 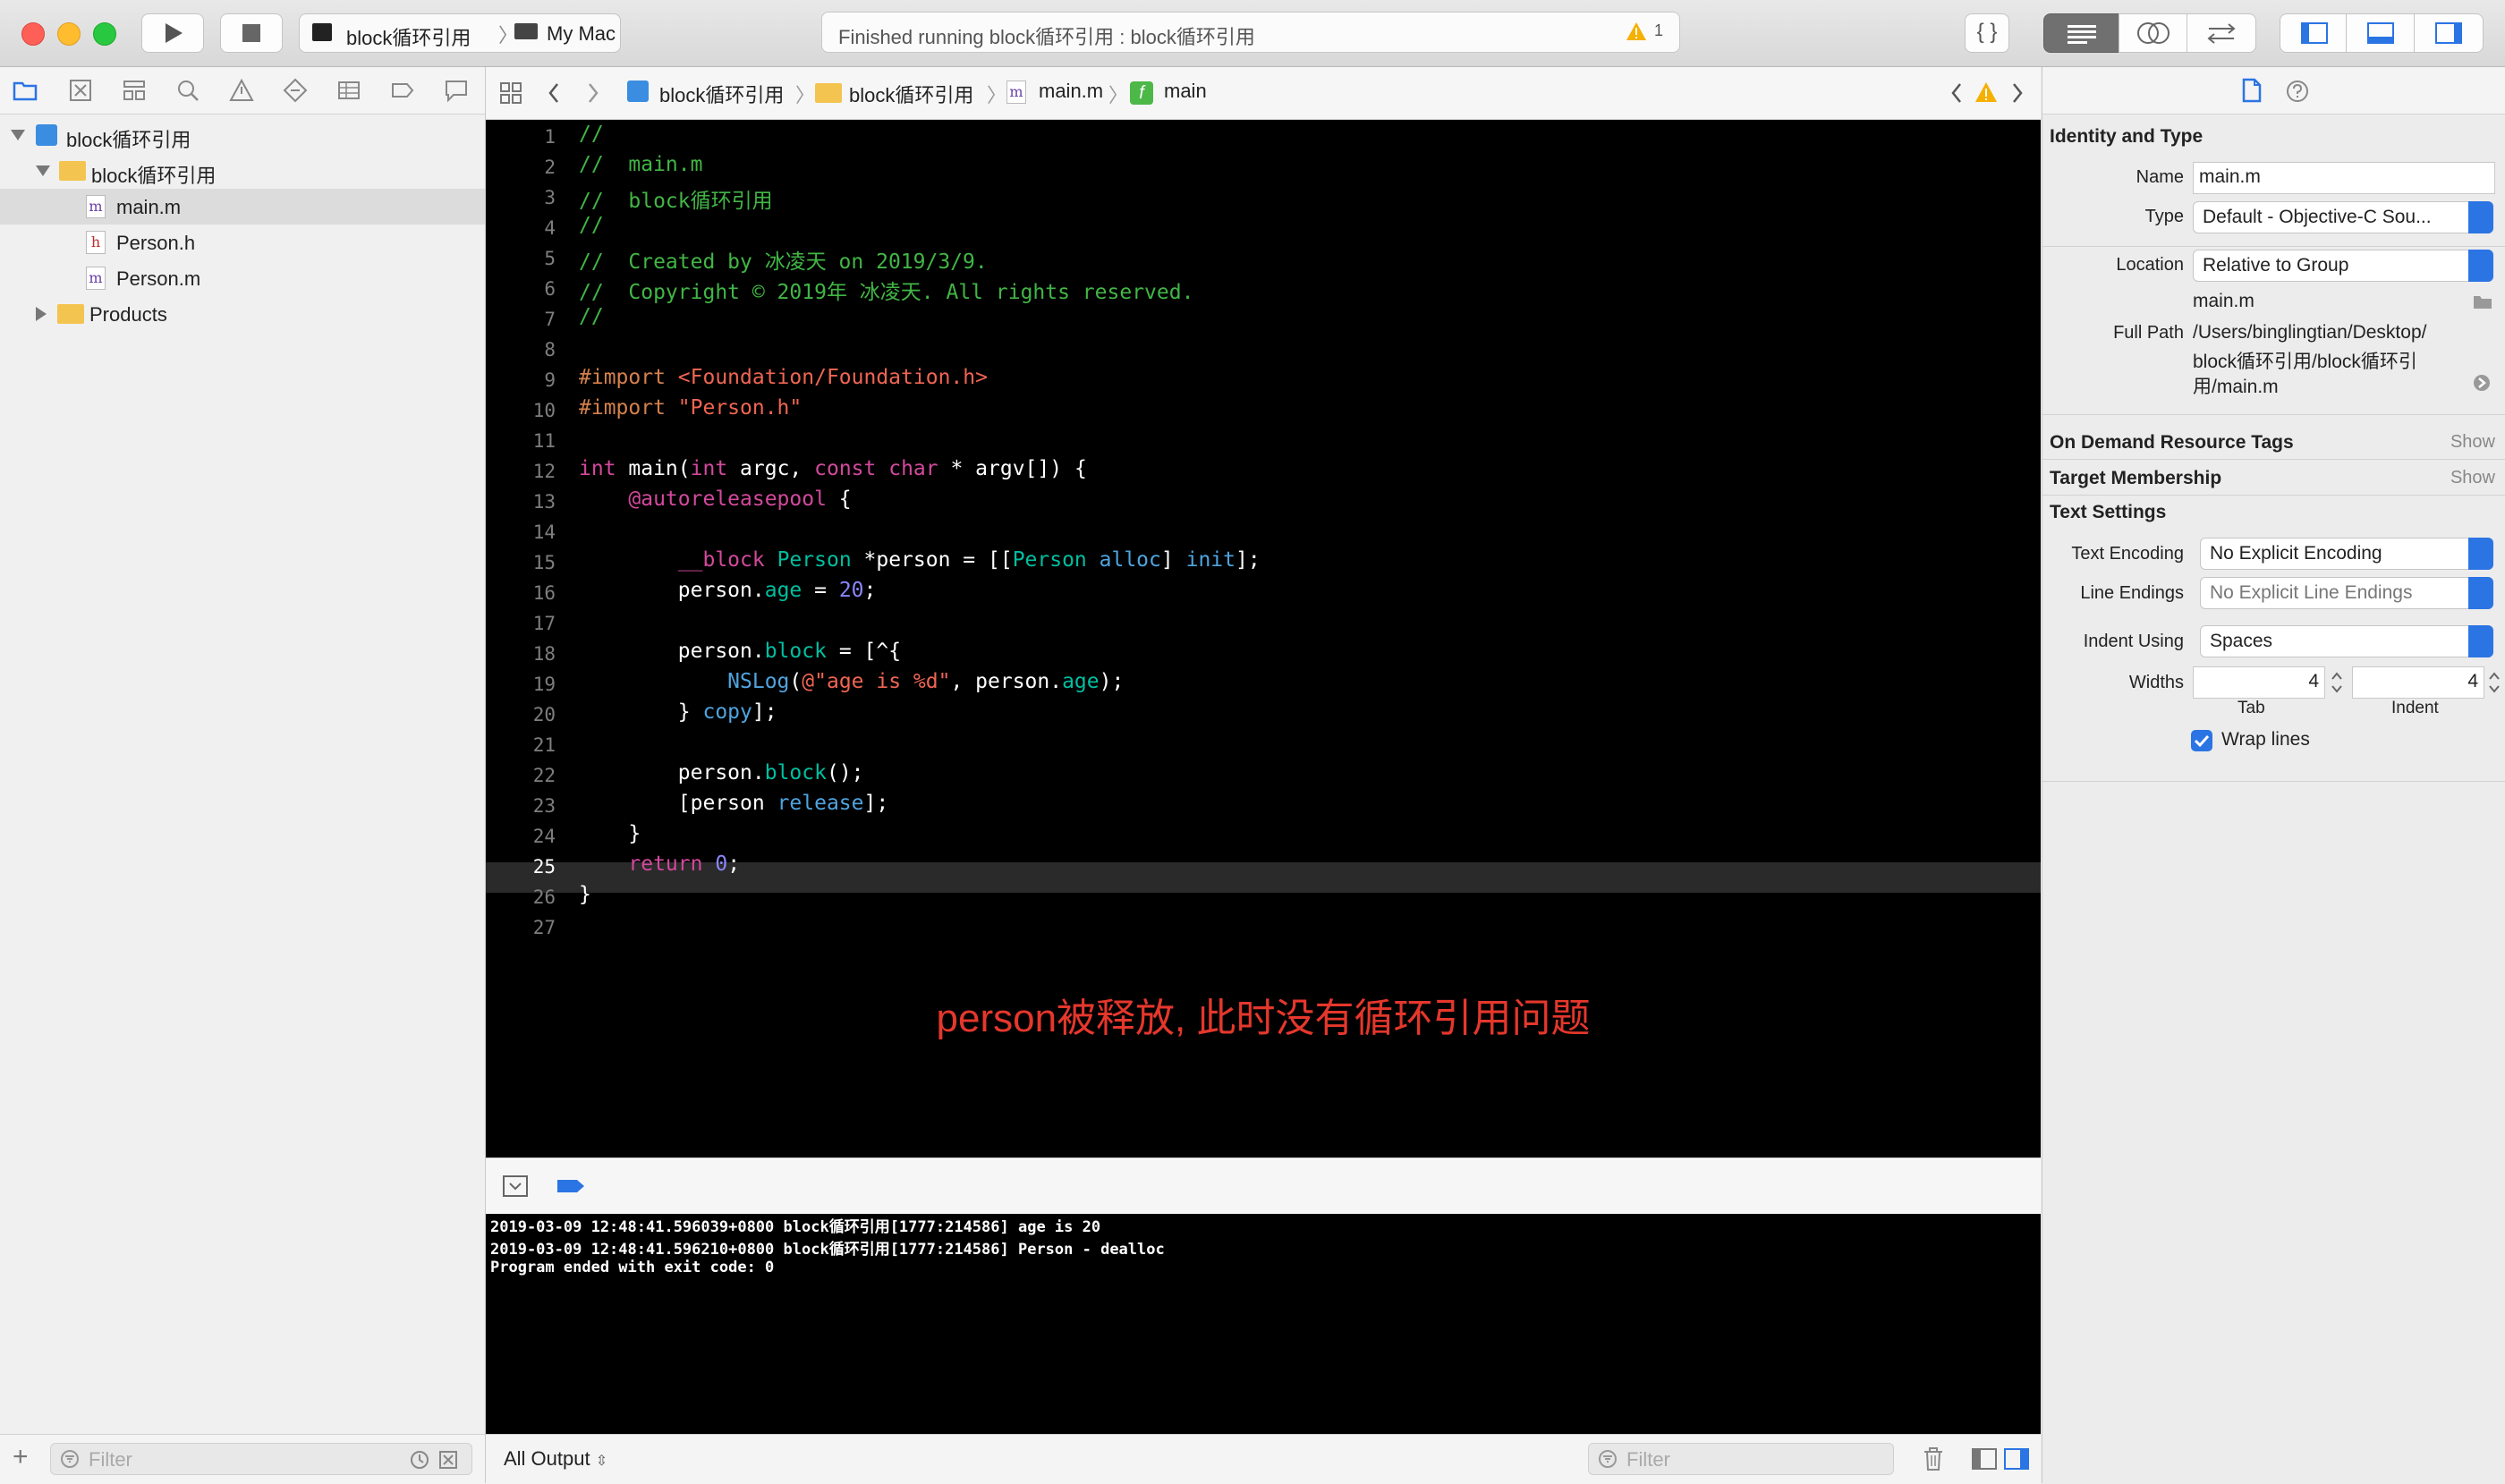 I want to click on text-settings-section-title: Text Settings, so click(x=2108, y=512).